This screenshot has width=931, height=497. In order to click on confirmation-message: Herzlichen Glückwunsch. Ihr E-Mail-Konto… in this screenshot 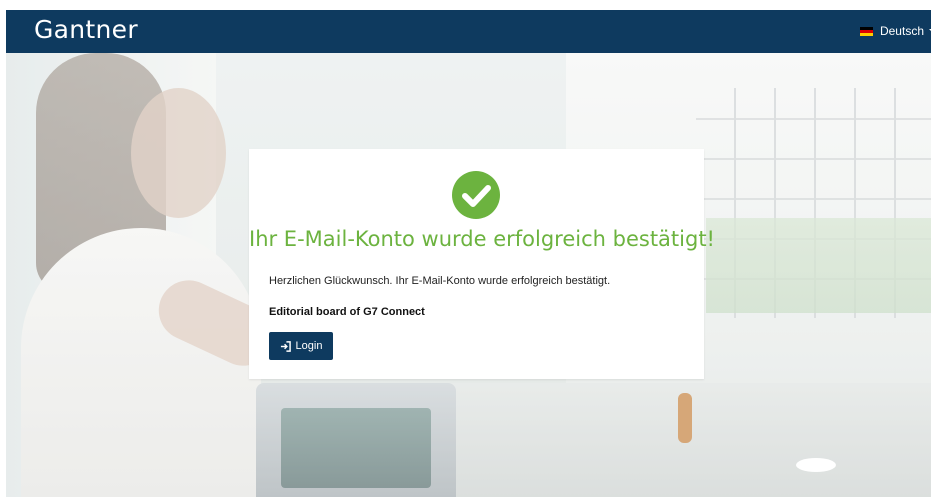, I will do `click(440, 281)`.